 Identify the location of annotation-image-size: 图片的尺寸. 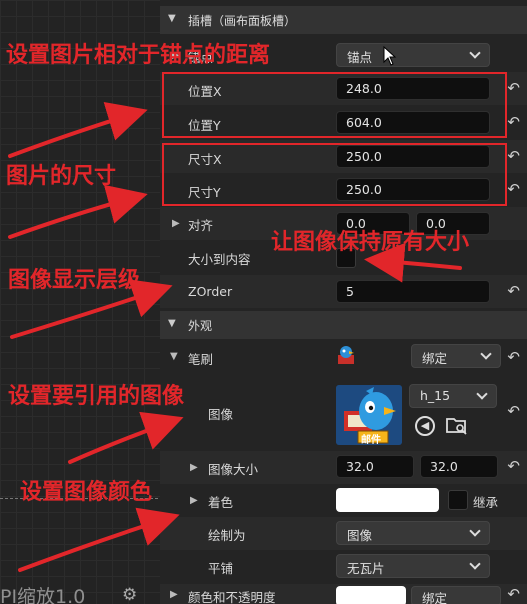
(61, 176).